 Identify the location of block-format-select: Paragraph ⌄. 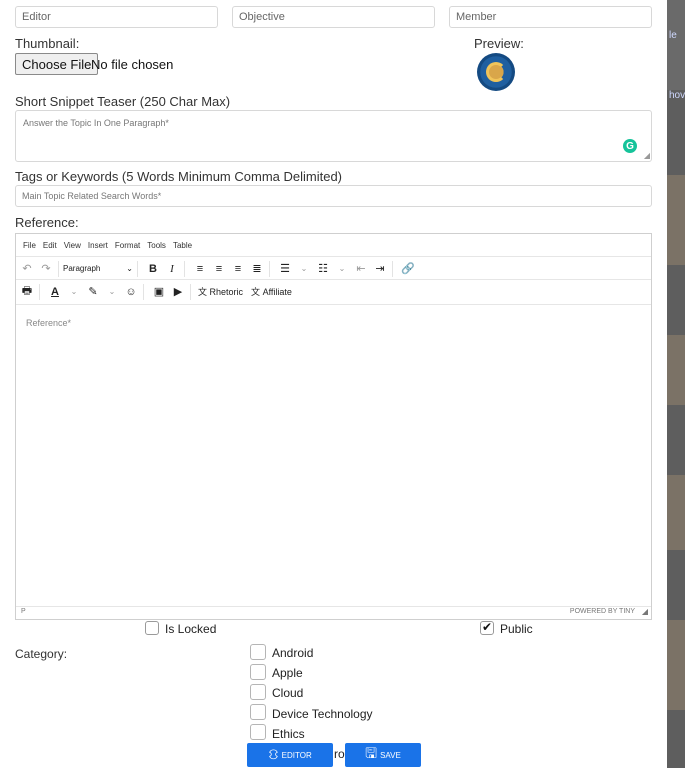
(98, 268).